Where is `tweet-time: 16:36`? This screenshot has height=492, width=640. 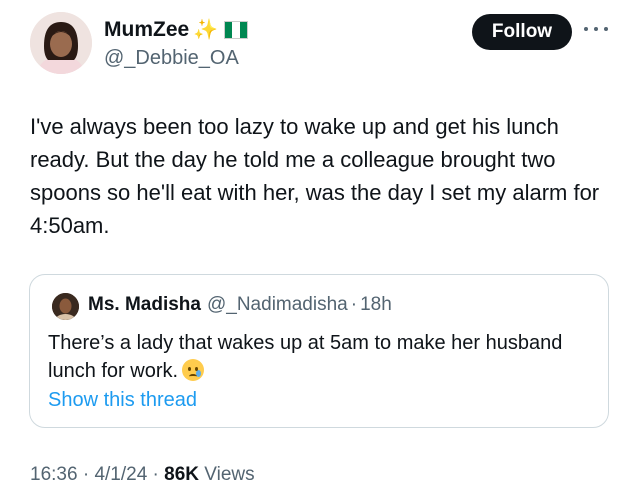 tweet-time: 16:36 is located at coordinates (54, 474).